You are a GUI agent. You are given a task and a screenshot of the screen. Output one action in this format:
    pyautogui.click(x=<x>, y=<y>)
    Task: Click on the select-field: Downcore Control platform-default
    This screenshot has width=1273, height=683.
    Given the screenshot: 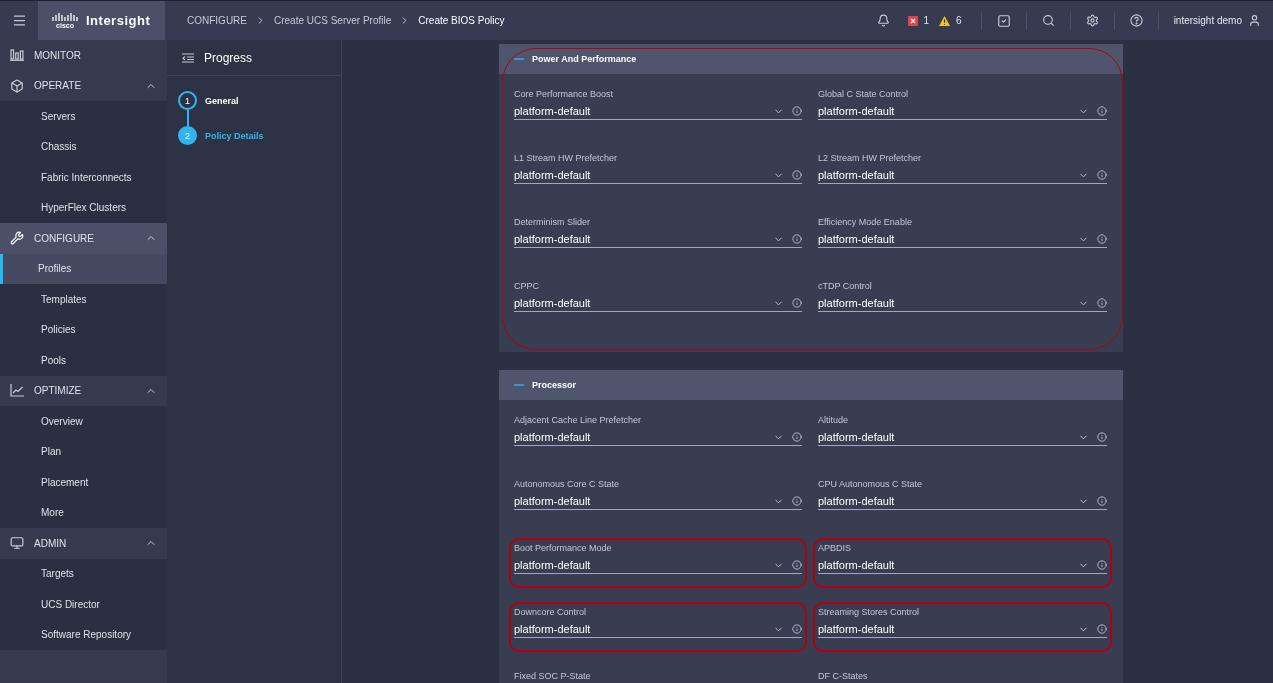 What is the action you would take?
    pyautogui.click(x=658, y=627)
    